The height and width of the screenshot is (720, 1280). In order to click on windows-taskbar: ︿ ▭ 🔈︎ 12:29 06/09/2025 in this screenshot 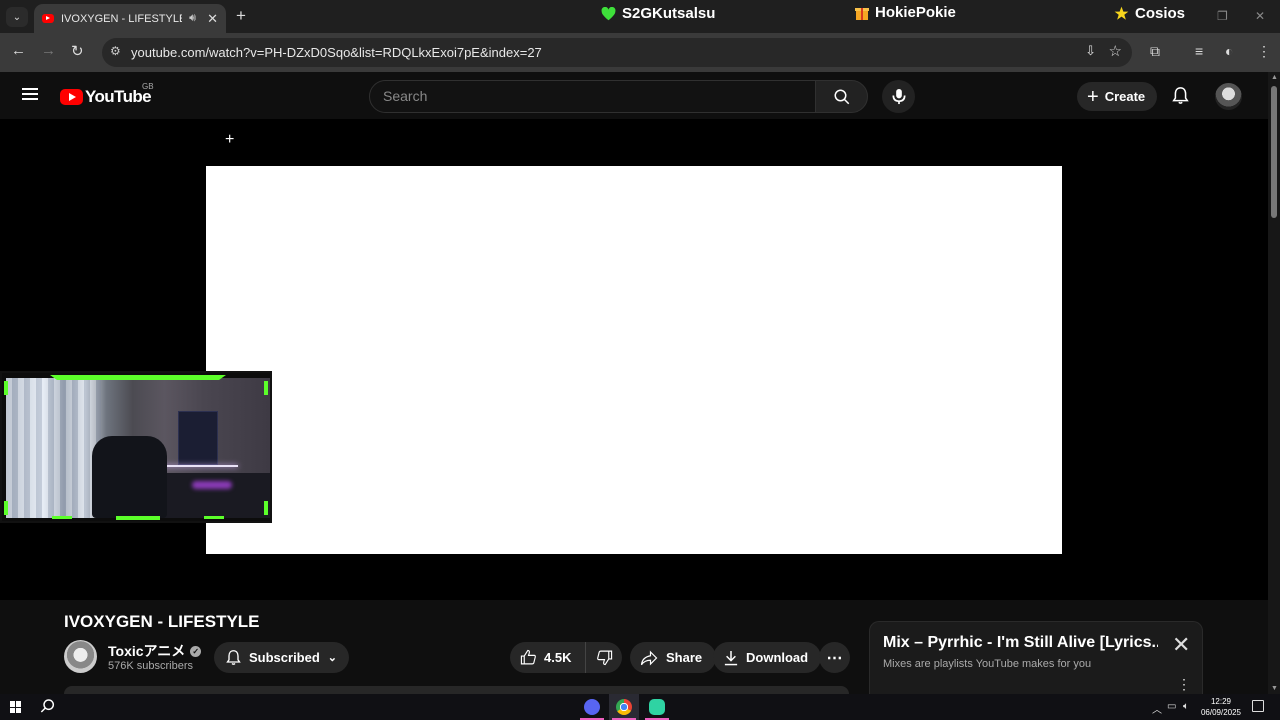, I will do `click(640, 707)`.